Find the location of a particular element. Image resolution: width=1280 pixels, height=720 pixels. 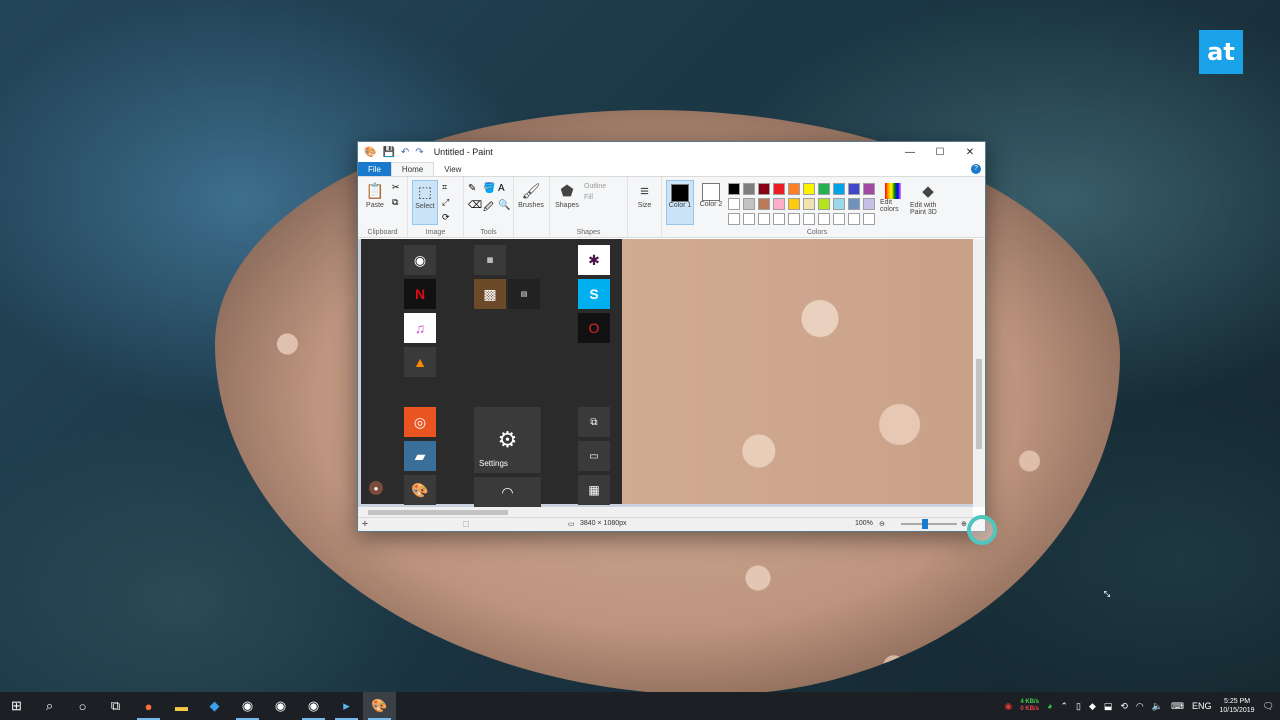

close-button: ✕ is located at coordinates (970, 152).